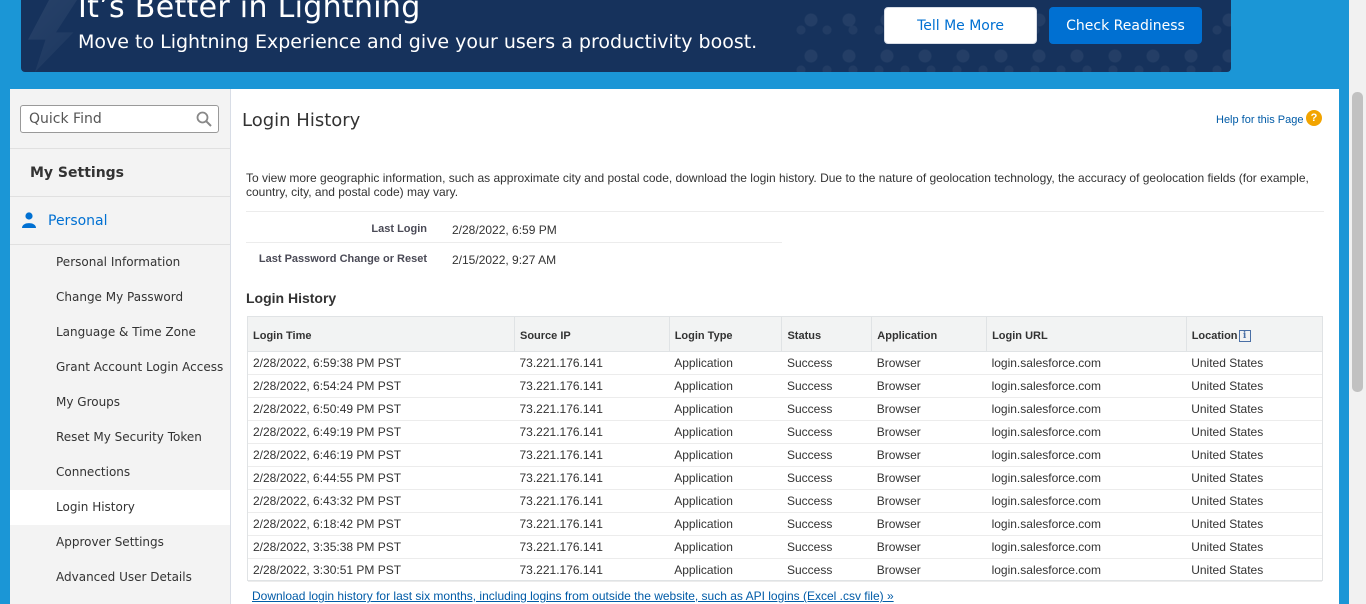 The width and height of the screenshot is (1366, 604). I want to click on column-header-login-url: Login URL, so click(1086, 334).